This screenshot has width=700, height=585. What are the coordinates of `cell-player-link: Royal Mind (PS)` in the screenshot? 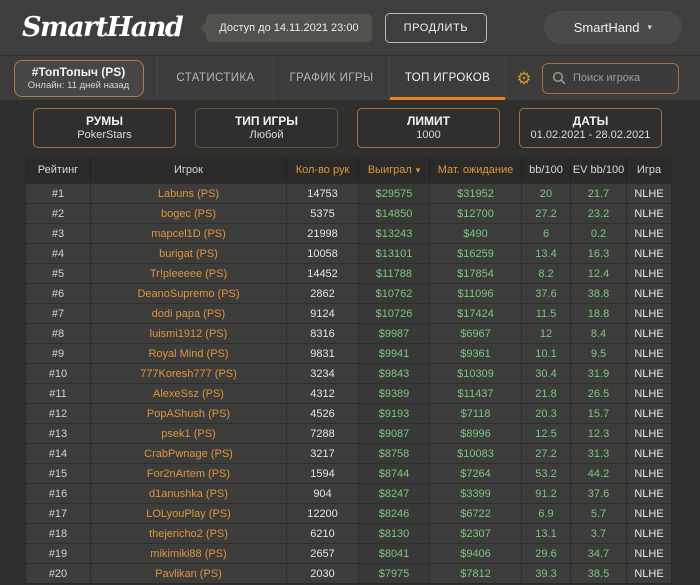 It's located at (189, 353).